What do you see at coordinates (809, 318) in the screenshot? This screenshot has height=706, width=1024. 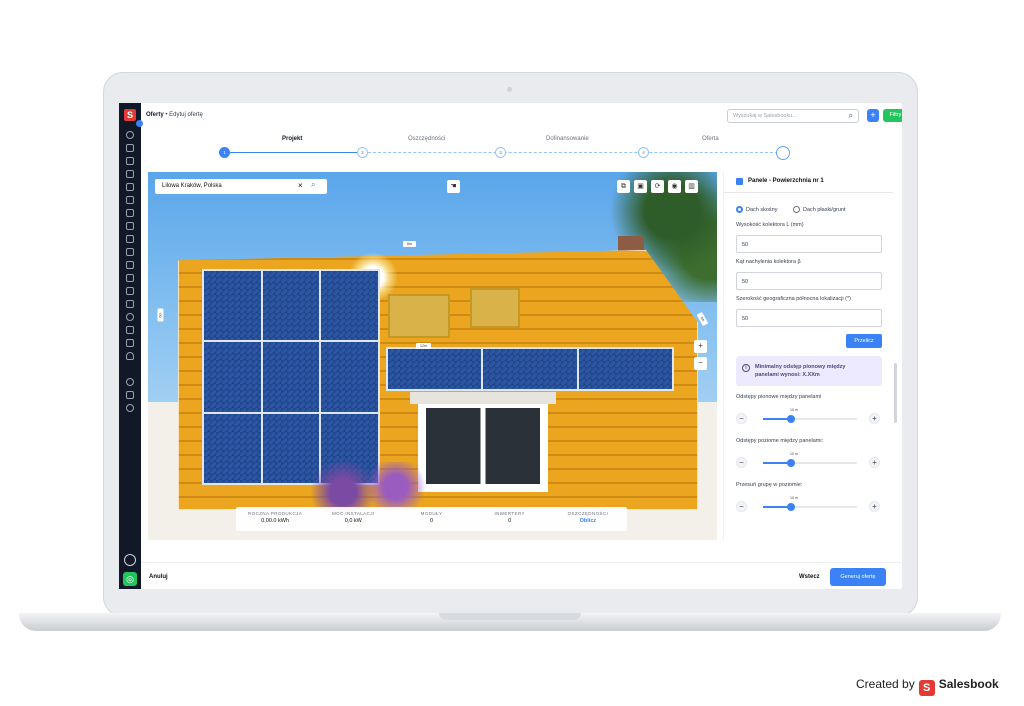 I see `latitude-input: 50` at bounding box center [809, 318].